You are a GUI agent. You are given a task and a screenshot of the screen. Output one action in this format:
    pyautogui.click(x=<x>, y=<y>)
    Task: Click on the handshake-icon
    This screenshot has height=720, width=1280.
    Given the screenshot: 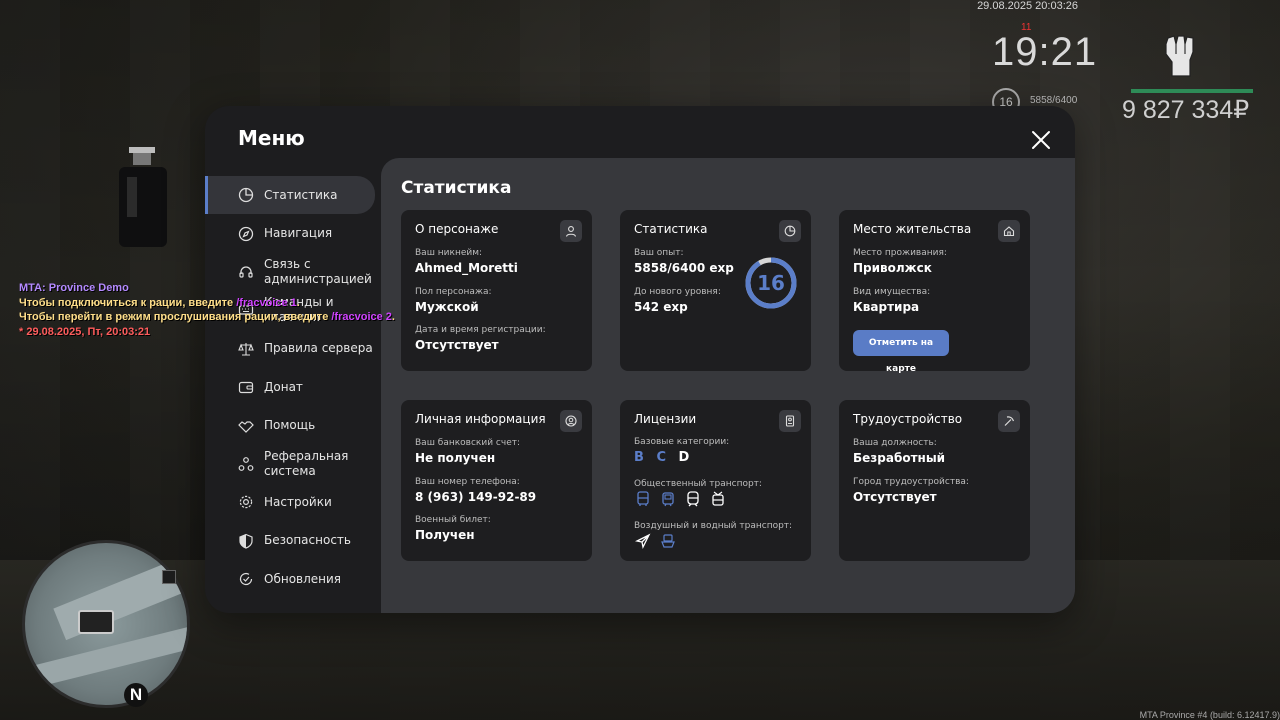 What is the action you would take?
    pyautogui.click(x=246, y=426)
    